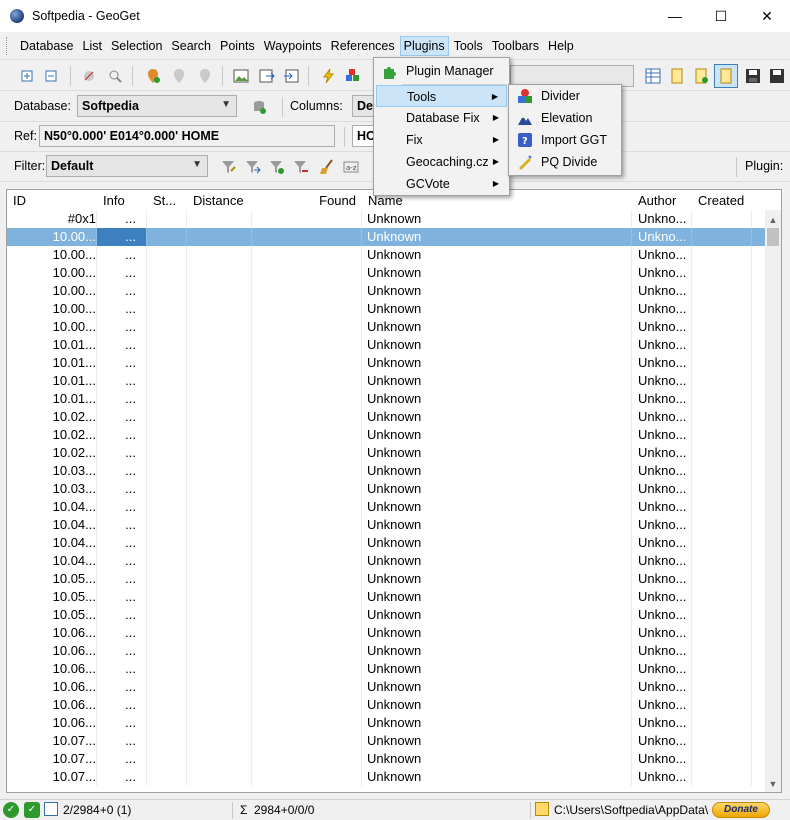 The width and height of the screenshot is (790, 820). Describe the element at coordinates (259, 107) in the screenshot. I see `database-settings-icon` at that location.